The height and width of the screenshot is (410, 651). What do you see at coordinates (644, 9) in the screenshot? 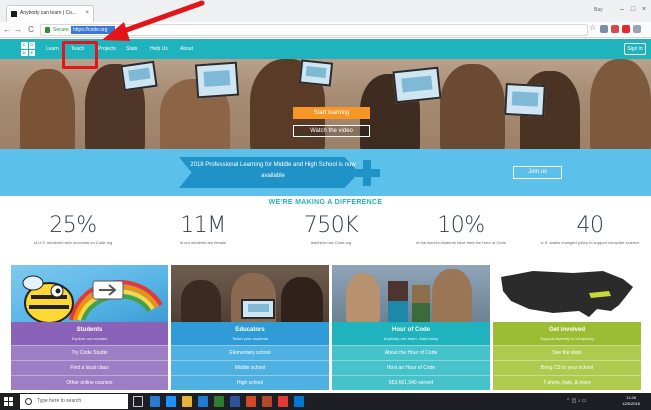
I see `close-window-button: ×` at bounding box center [644, 9].